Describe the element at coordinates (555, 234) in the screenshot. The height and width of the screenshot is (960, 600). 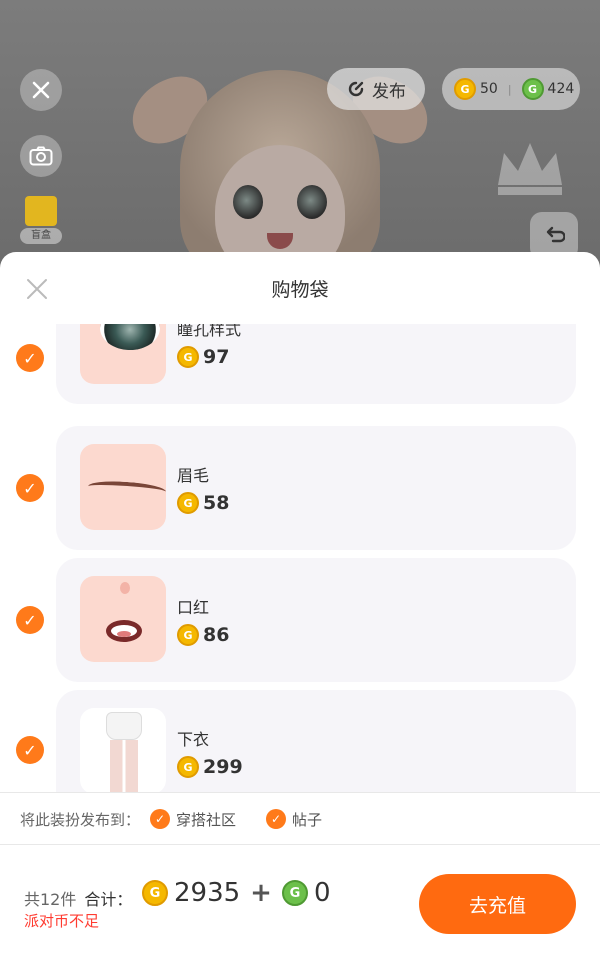
I see `undo-icon` at that location.